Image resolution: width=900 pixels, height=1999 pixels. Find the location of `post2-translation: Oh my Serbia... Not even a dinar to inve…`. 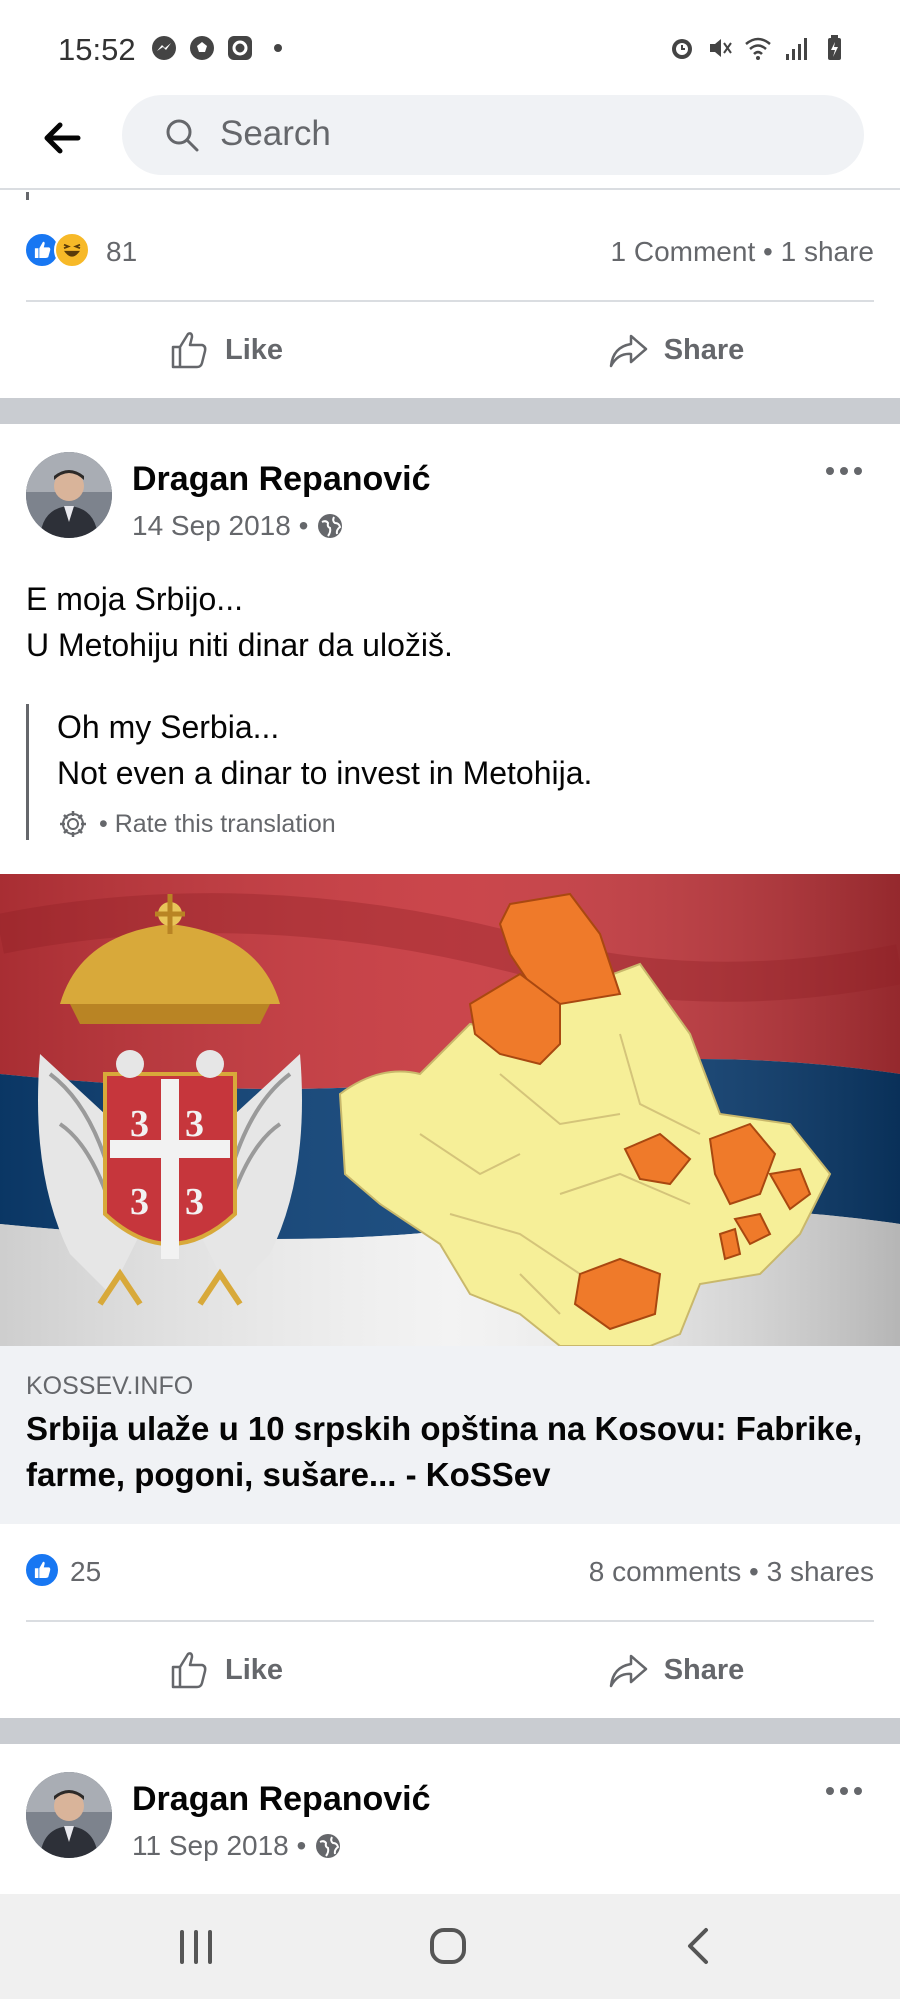

post2-translation: Oh my Serbia... Not even a dinar to inve… is located at coordinates (436, 772).